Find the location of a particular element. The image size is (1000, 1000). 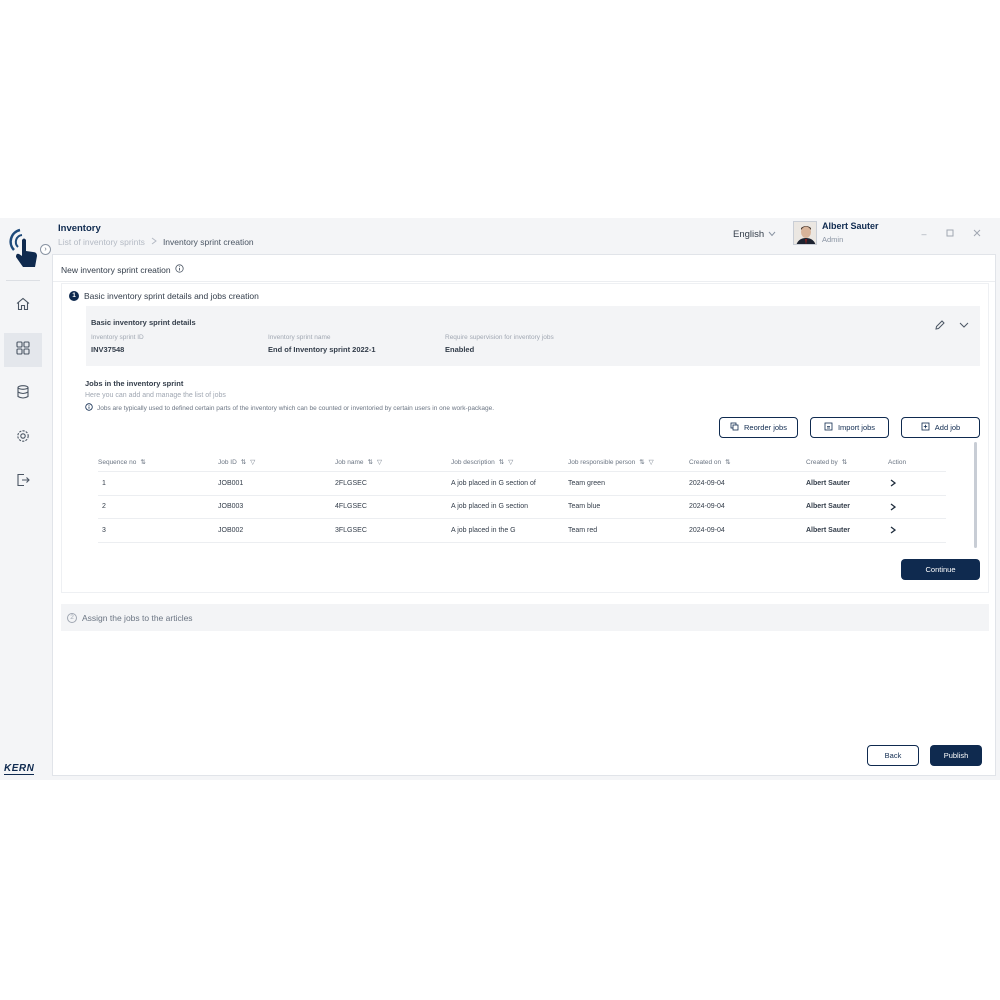

field-label: Require supervision for inventory jobs is located at coordinates (499, 337).